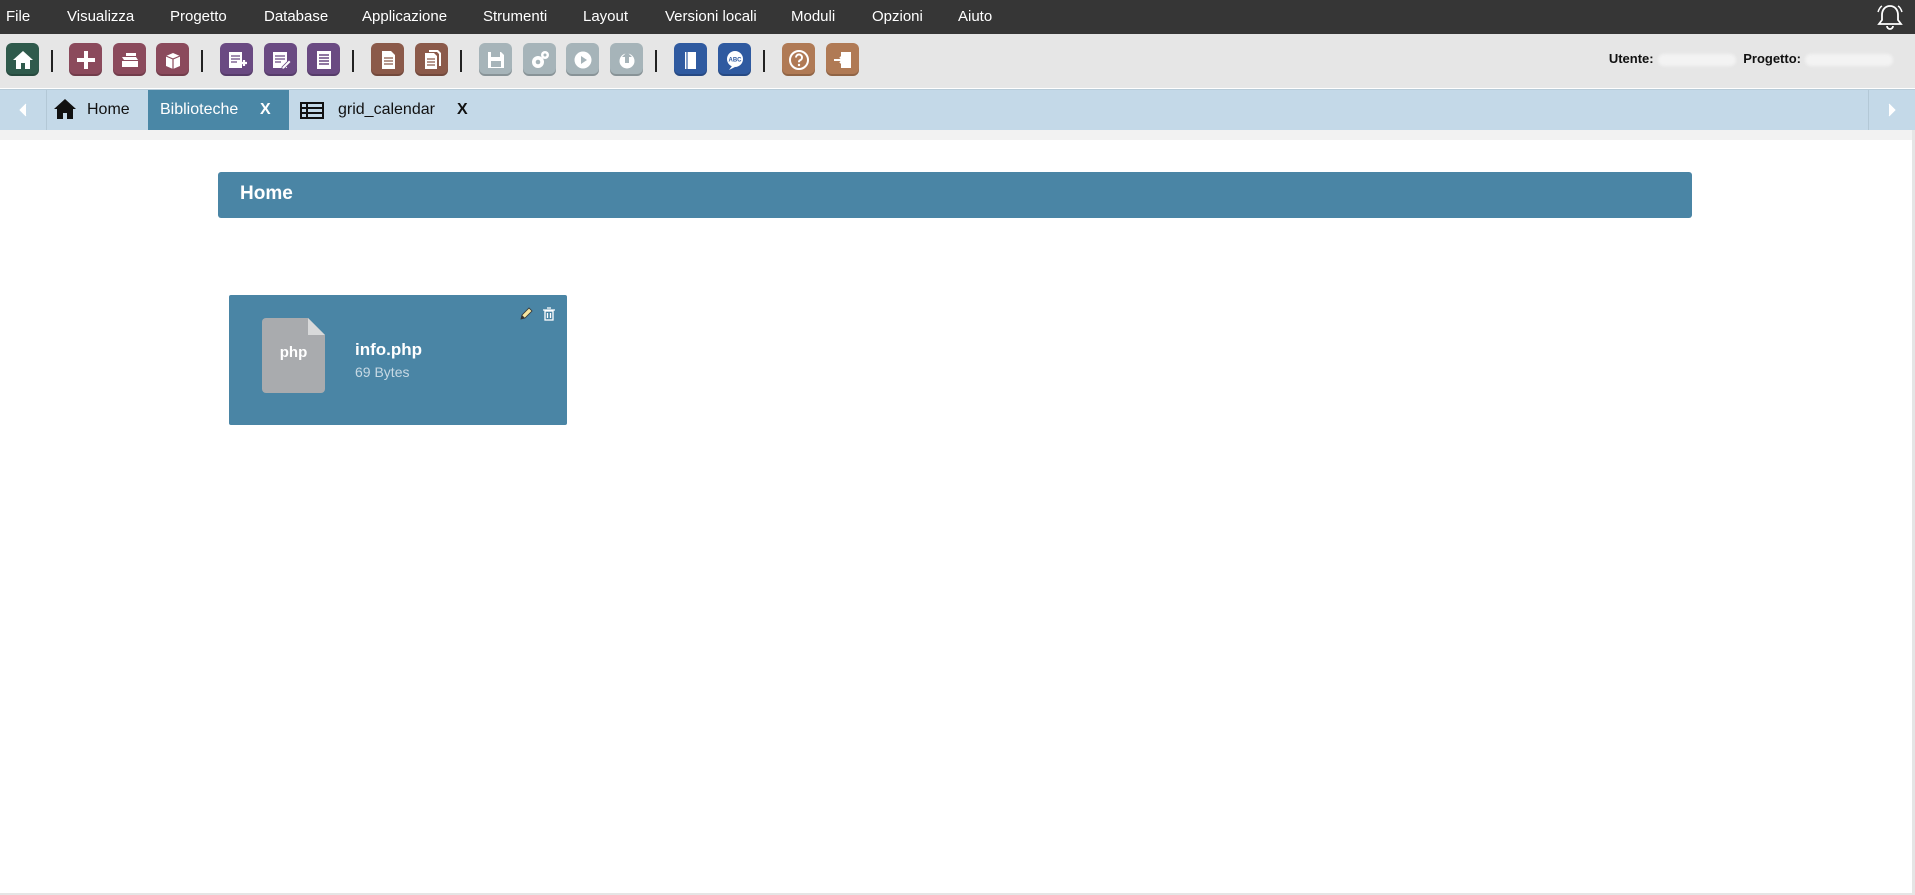 This screenshot has height=895, width=1915. I want to click on edit-pencil-icon, so click(526, 314).